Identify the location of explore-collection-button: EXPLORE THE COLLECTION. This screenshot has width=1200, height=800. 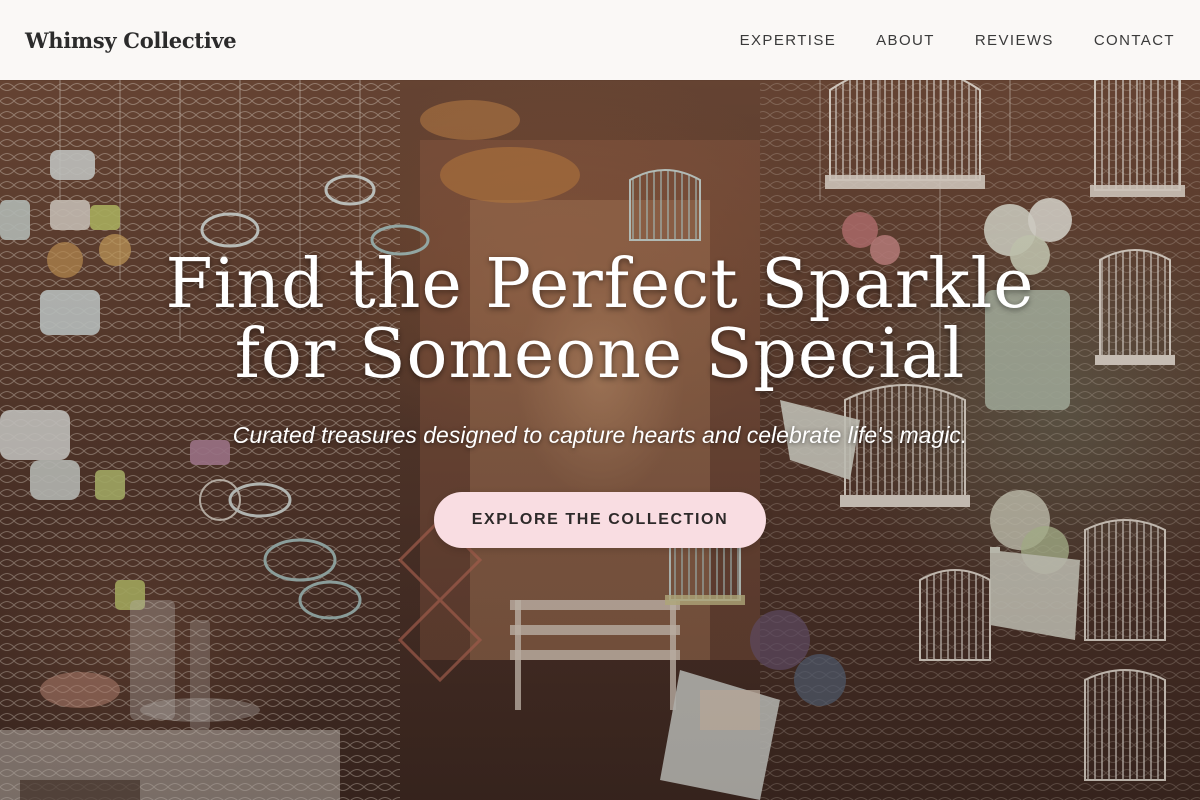
(600, 520).